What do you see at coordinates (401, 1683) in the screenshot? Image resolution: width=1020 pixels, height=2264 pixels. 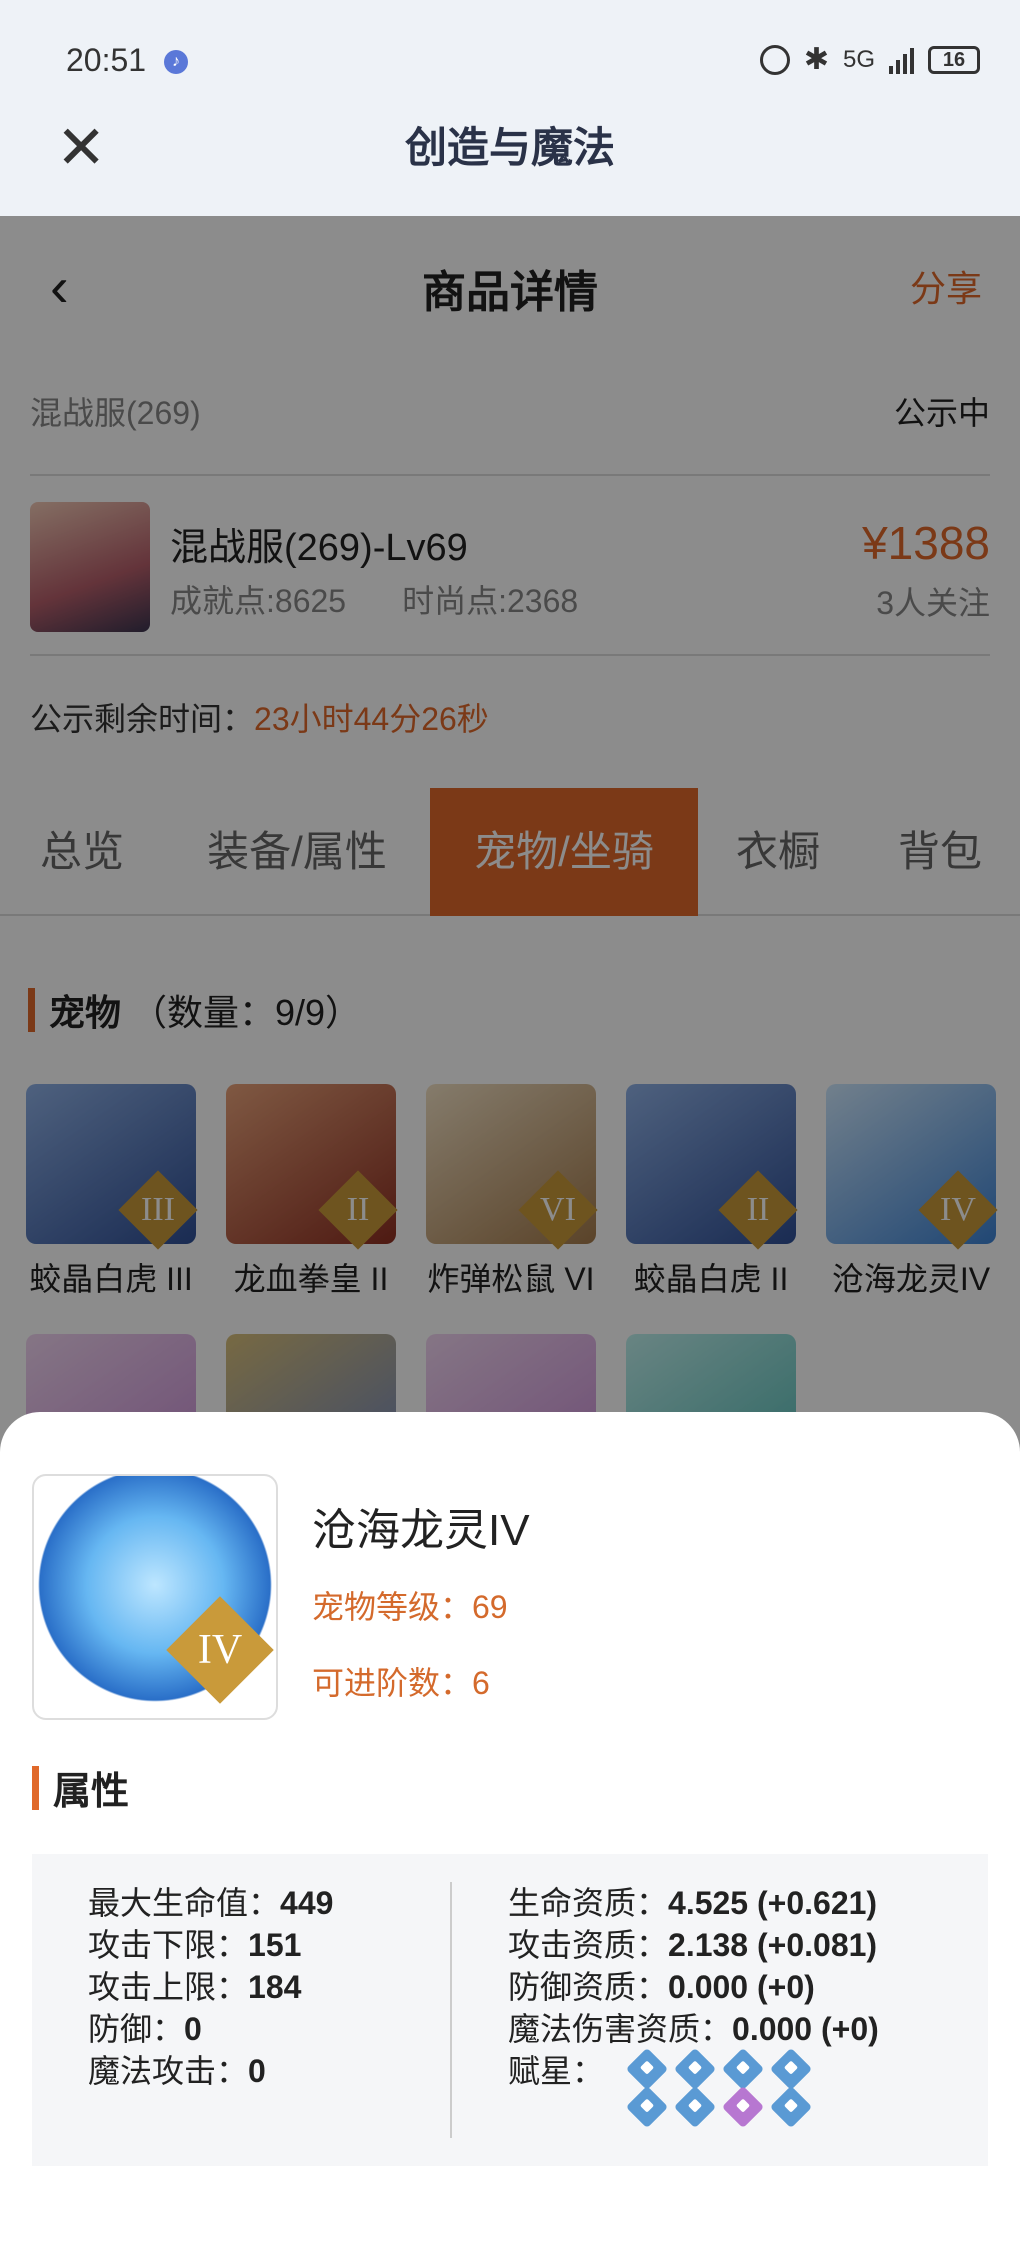 I see `pet-advance-count: 可进阶数：6` at bounding box center [401, 1683].